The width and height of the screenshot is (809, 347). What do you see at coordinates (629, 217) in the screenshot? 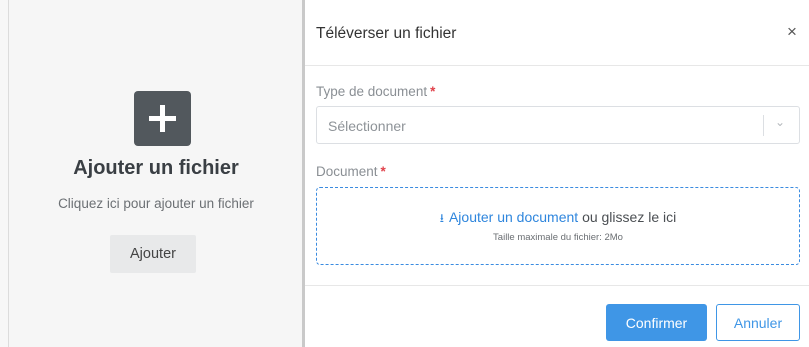
I see `drop-hint-text: ou glissez le ici` at bounding box center [629, 217].